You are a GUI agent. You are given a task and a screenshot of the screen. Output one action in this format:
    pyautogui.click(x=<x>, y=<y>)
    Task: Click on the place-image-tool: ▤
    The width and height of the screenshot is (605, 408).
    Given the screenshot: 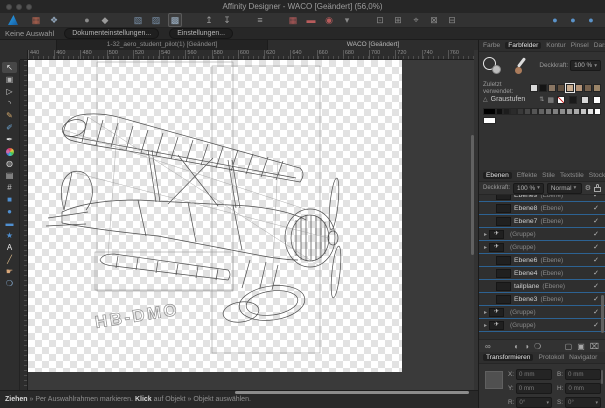 What is the action you would take?
    pyautogui.click(x=9, y=175)
    